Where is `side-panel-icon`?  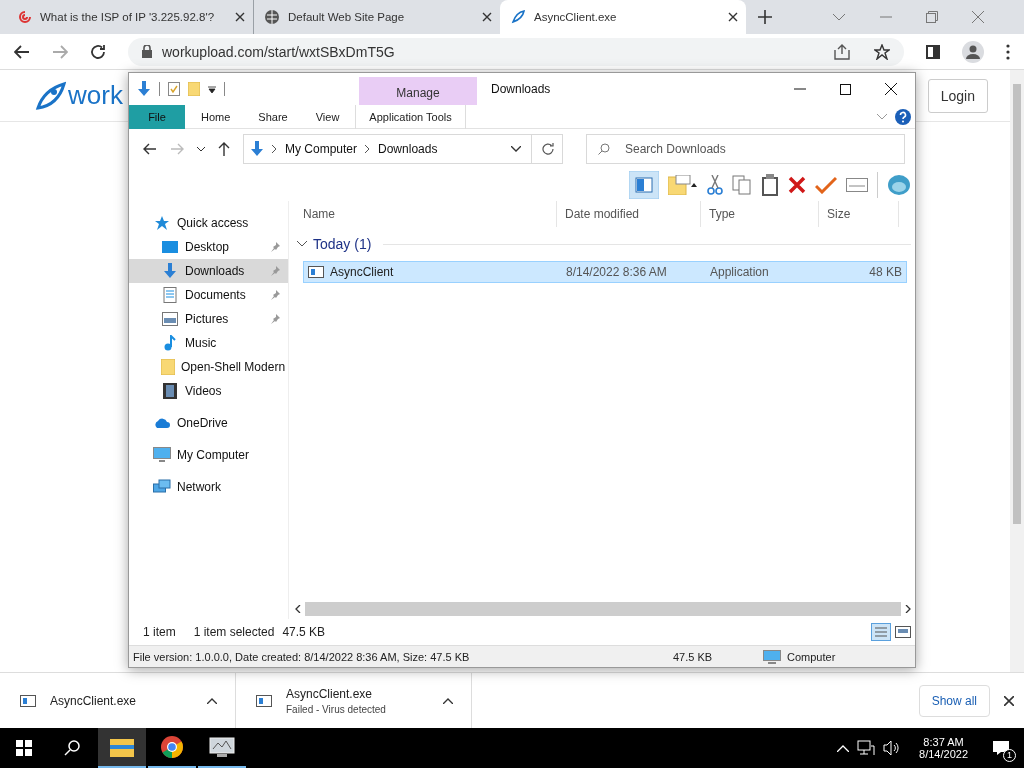
side-panel-icon is located at coordinates (933, 51).